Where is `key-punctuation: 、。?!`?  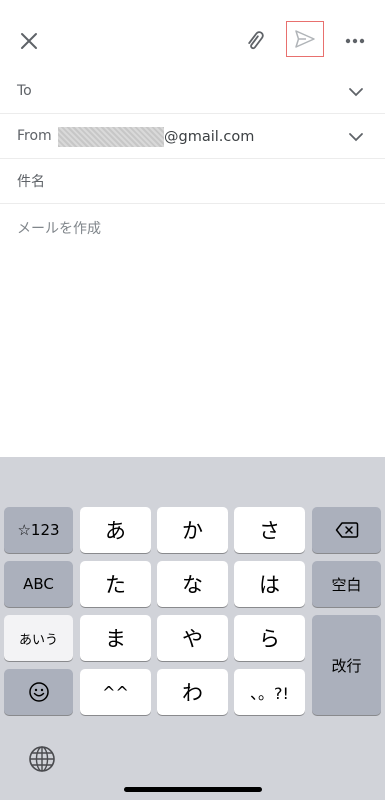 key-punctuation: 、。?! is located at coordinates (269, 692).